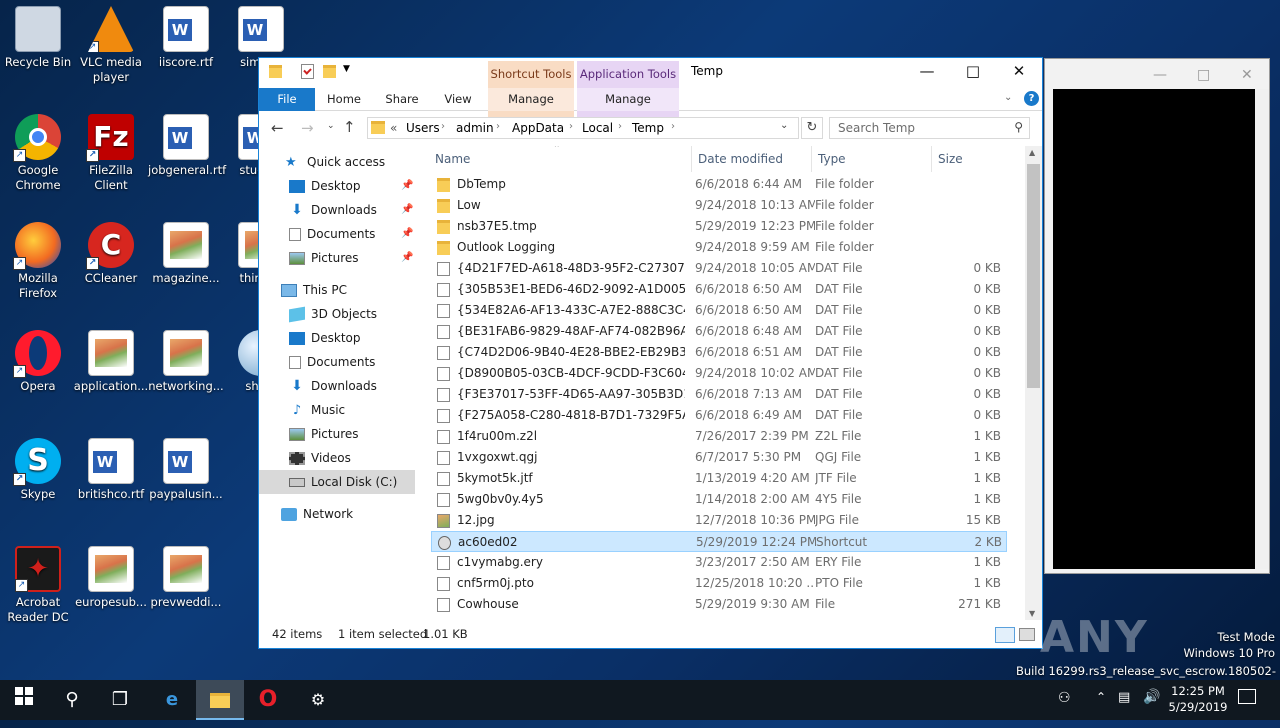 Image resolution: width=1280 pixels, height=728 pixels. What do you see at coordinates (332, 362) in the screenshot?
I see `nav-pc-documents: Documents` at bounding box center [332, 362].